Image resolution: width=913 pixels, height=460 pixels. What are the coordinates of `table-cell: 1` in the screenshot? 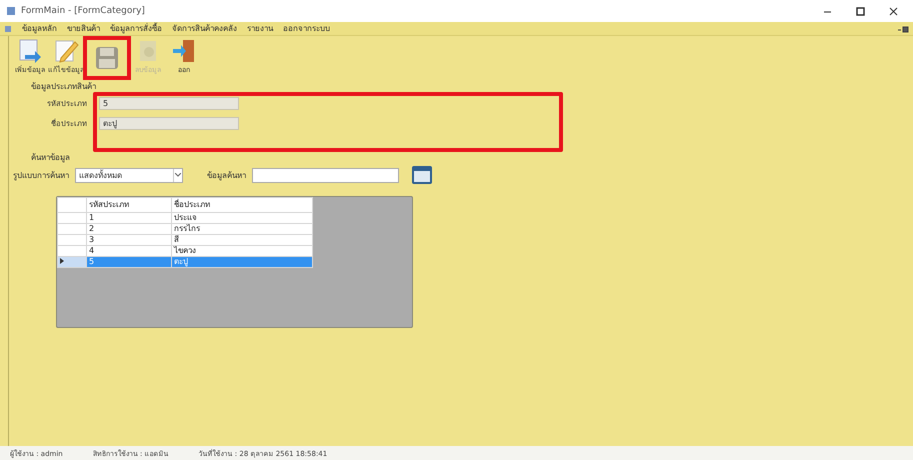 It's located at (129, 218).